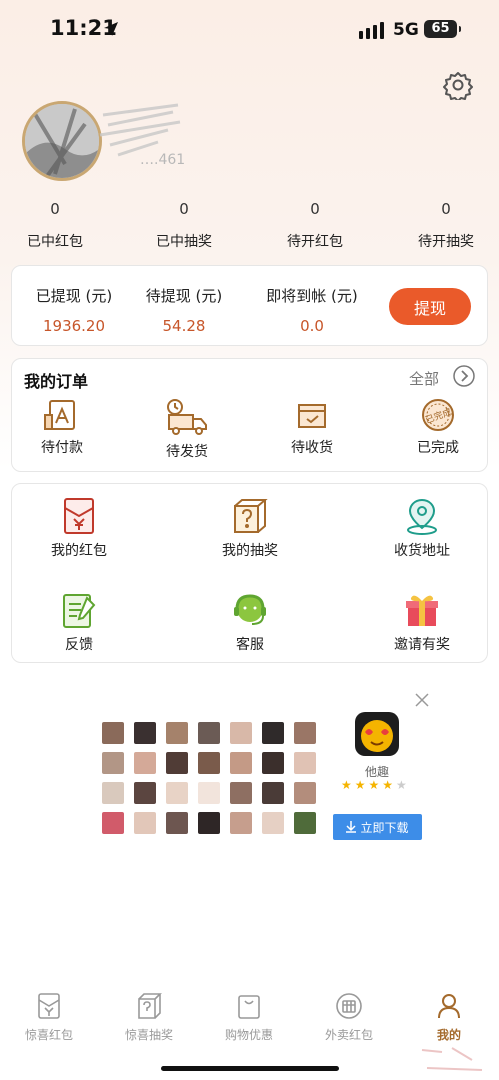 The height and width of the screenshot is (1080, 499). I want to click on tab-surprise-lottery: 惊喜抽奖, so click(149, 1017).